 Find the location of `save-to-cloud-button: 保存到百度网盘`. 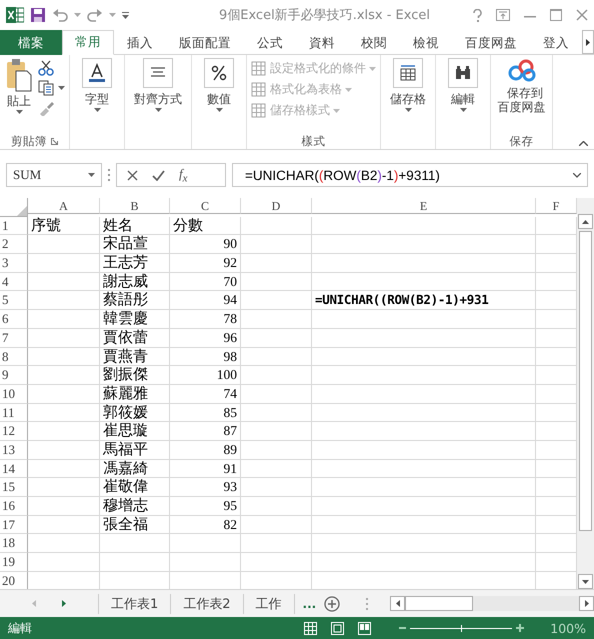

save-to-cloud-button: 保存到百度网盘 is located at coordinates (521, 95).